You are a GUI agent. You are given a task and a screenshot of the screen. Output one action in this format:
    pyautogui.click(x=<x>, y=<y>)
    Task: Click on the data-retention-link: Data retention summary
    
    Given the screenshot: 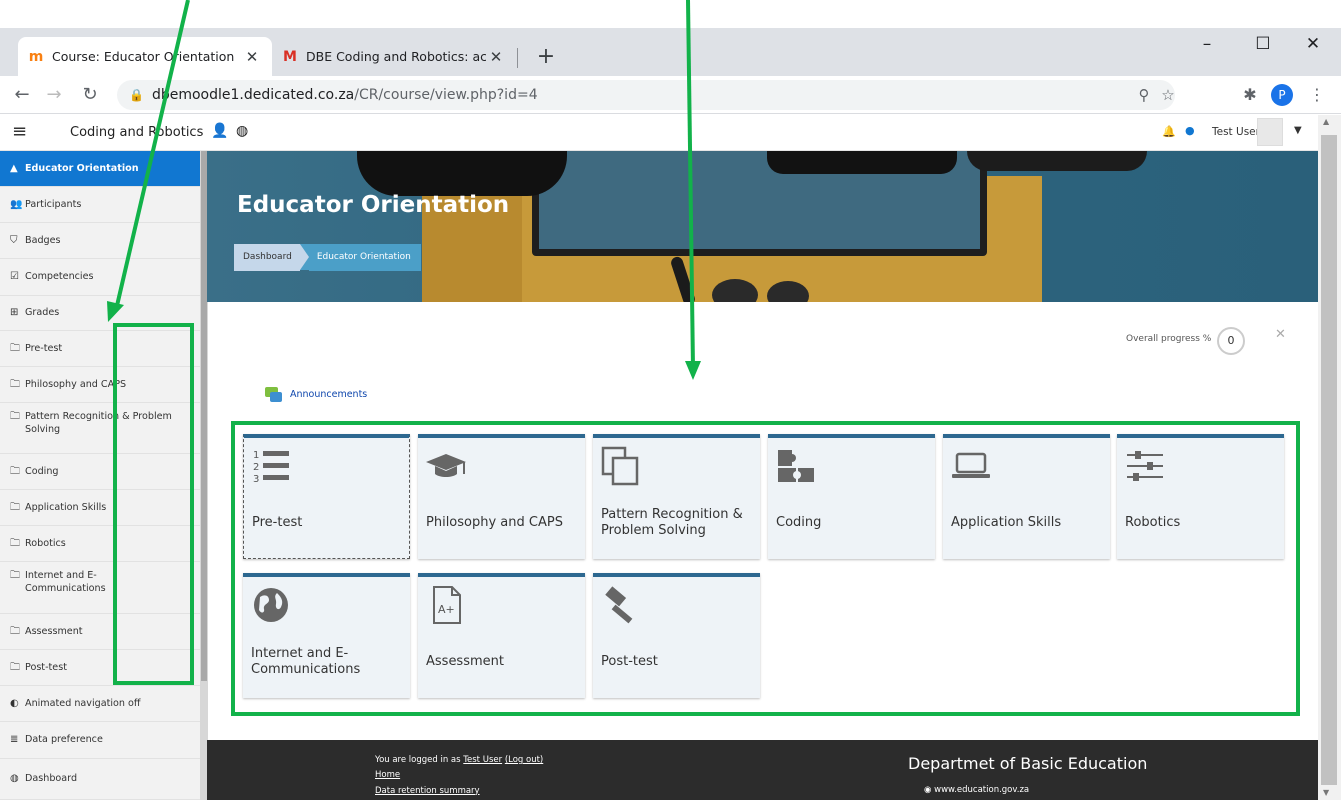 What is the action you would take?
    pyautogui.click(x=427, y=791)
    